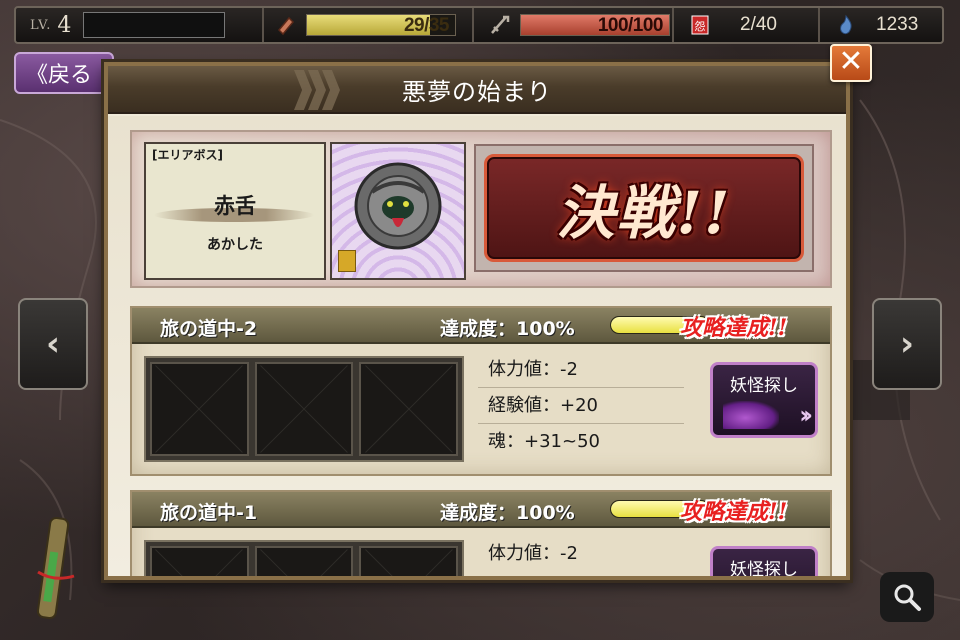 The image size is (960, 640). I want to click on hp-cell: 100/100, so click(574, 25).